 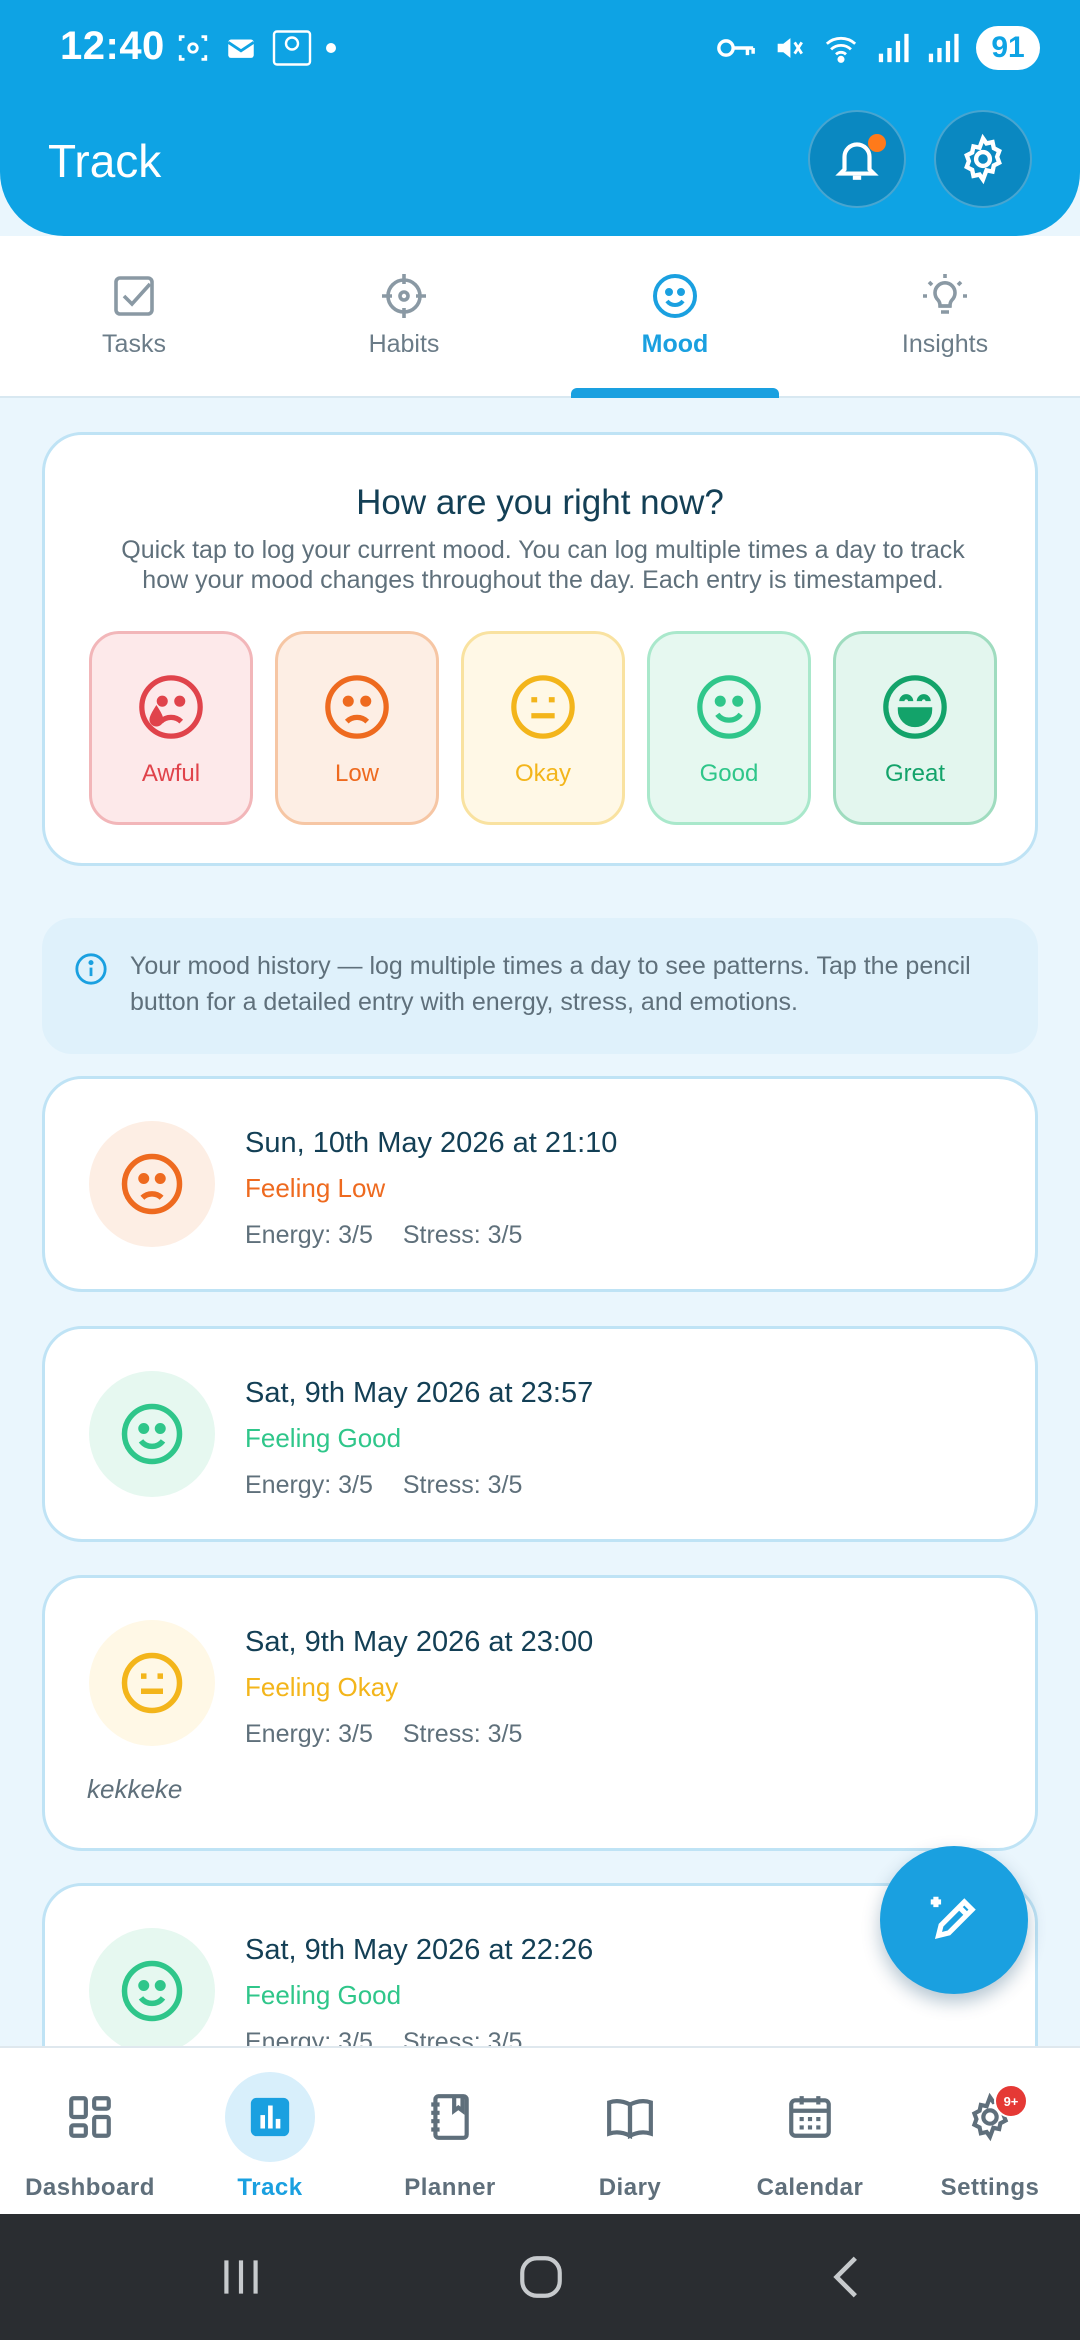 I want to click on entry-feeling: Feeling Okay, so click(x=322, y=1687).